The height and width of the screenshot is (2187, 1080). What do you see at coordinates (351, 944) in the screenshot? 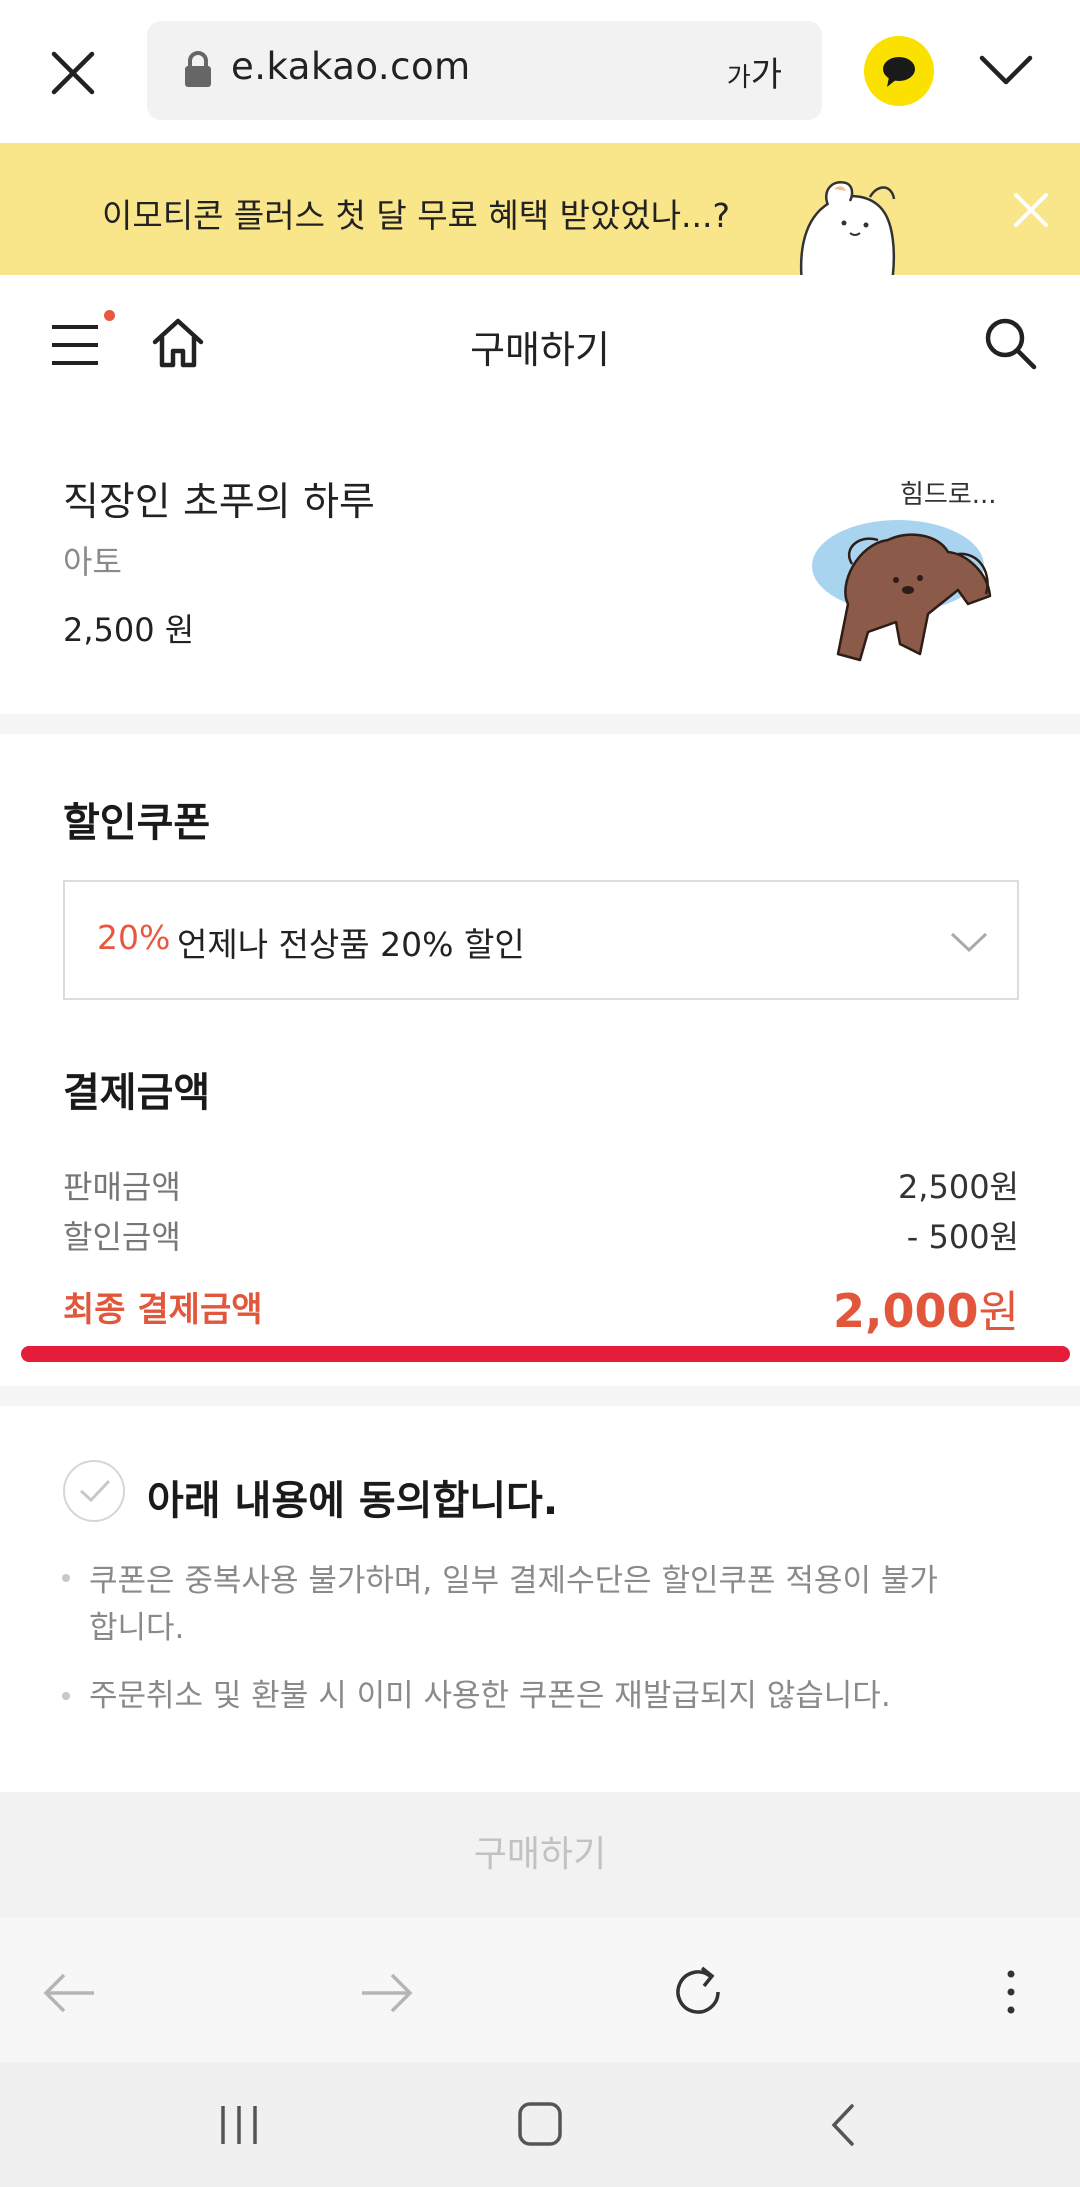
I see `coupon-name: 언제나 전상품 20% 할인` at bounding box center [351, 944].